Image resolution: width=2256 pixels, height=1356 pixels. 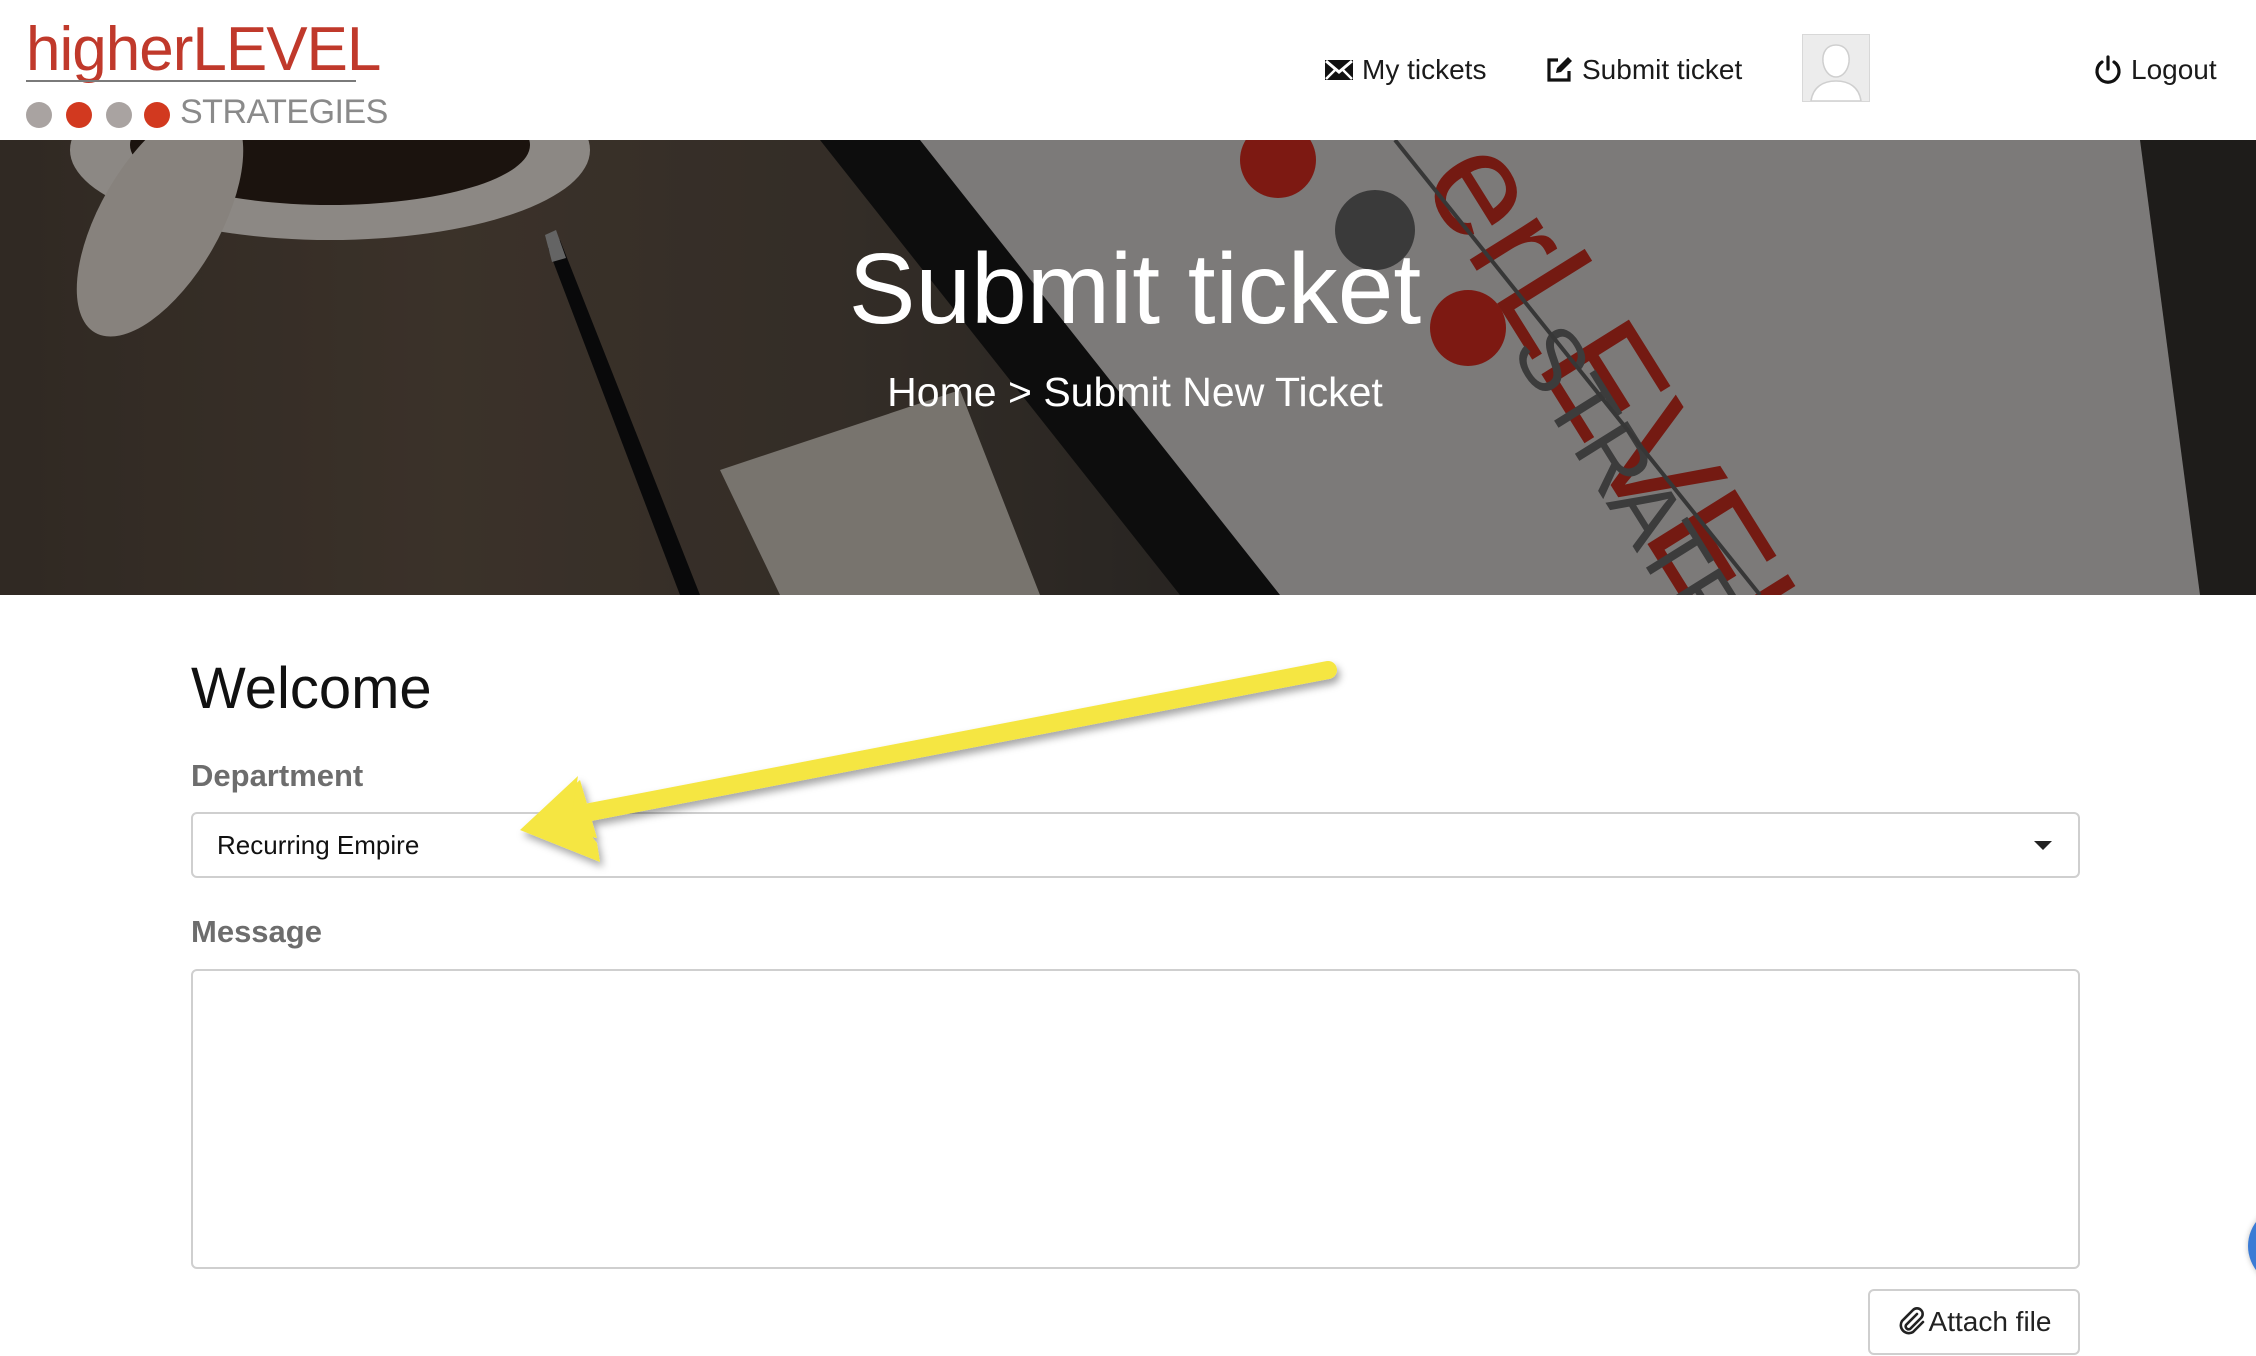 I want to click on envelope-icon, so click(x=1339, y=69).